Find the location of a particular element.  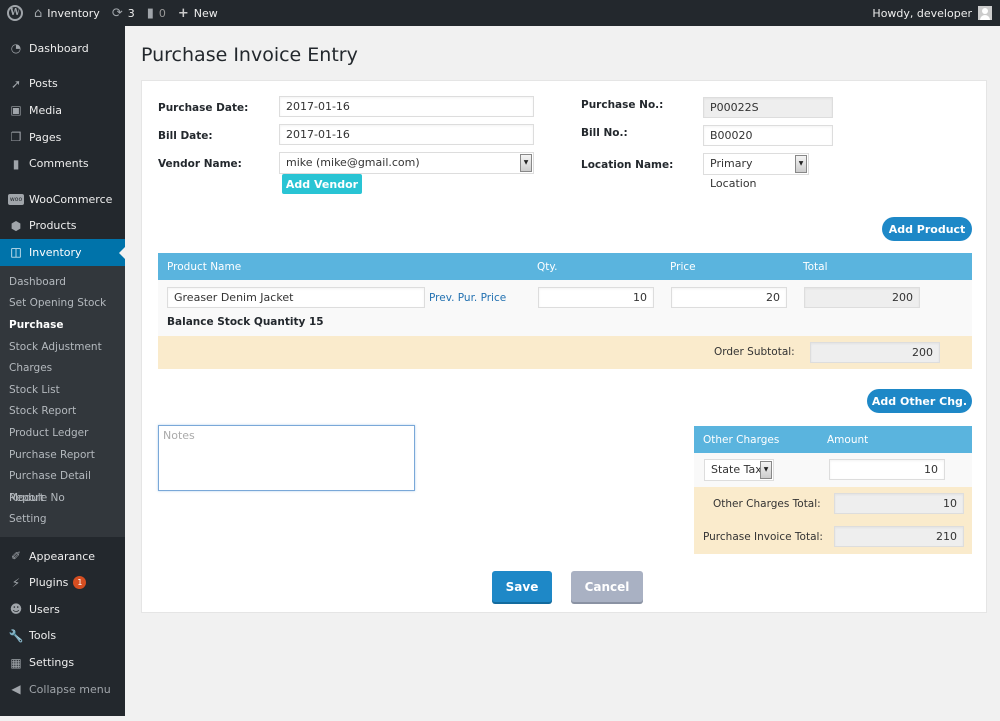

sidebar-item-woocommerce: woo WooCommerce is located at coordinates (62, 199).